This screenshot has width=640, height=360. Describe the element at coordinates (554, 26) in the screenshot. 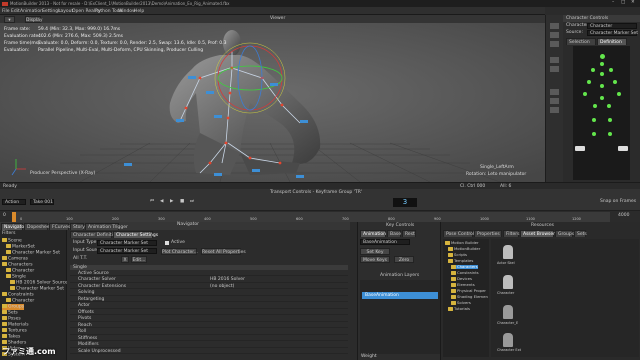

I see `translate-icon` at that location.